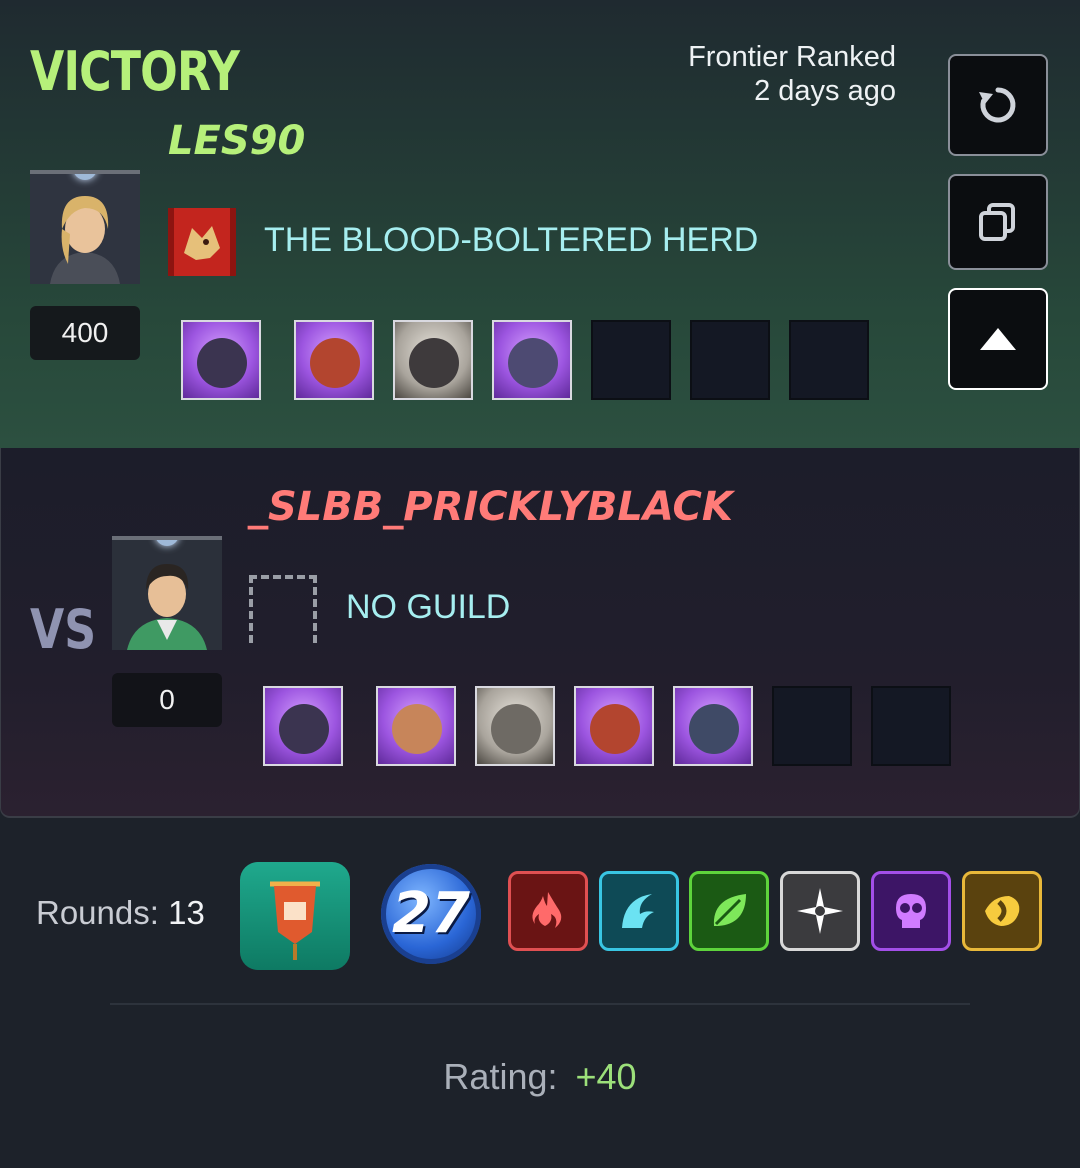 The width and height of the screenshot is (1080, 1168). Describe the element at coordinates (186, 912) in the screenshot. I see `rounds-value: 13` at that location.